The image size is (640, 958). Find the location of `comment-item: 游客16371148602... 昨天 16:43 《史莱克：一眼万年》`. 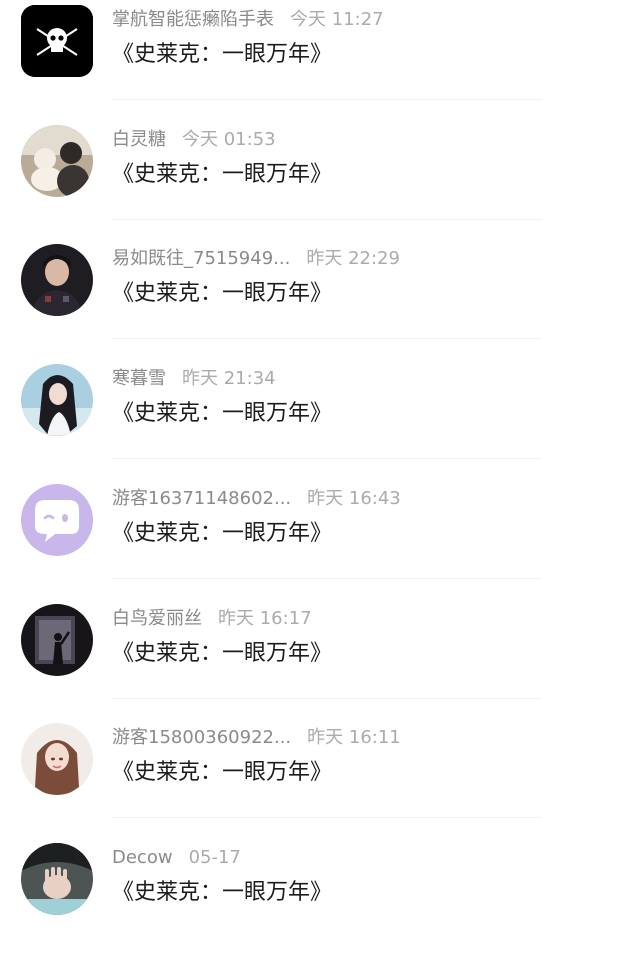

comment-item: 游客16371148602... 昨天 16:43 《史莱克：一眼万年》 is located at coordinates (320, 539).